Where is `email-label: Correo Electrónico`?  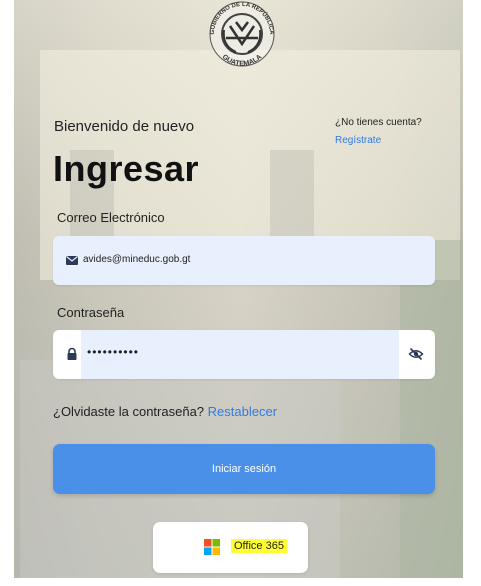
email-label: Correo Electrónico is located at coordinates (111, 217).